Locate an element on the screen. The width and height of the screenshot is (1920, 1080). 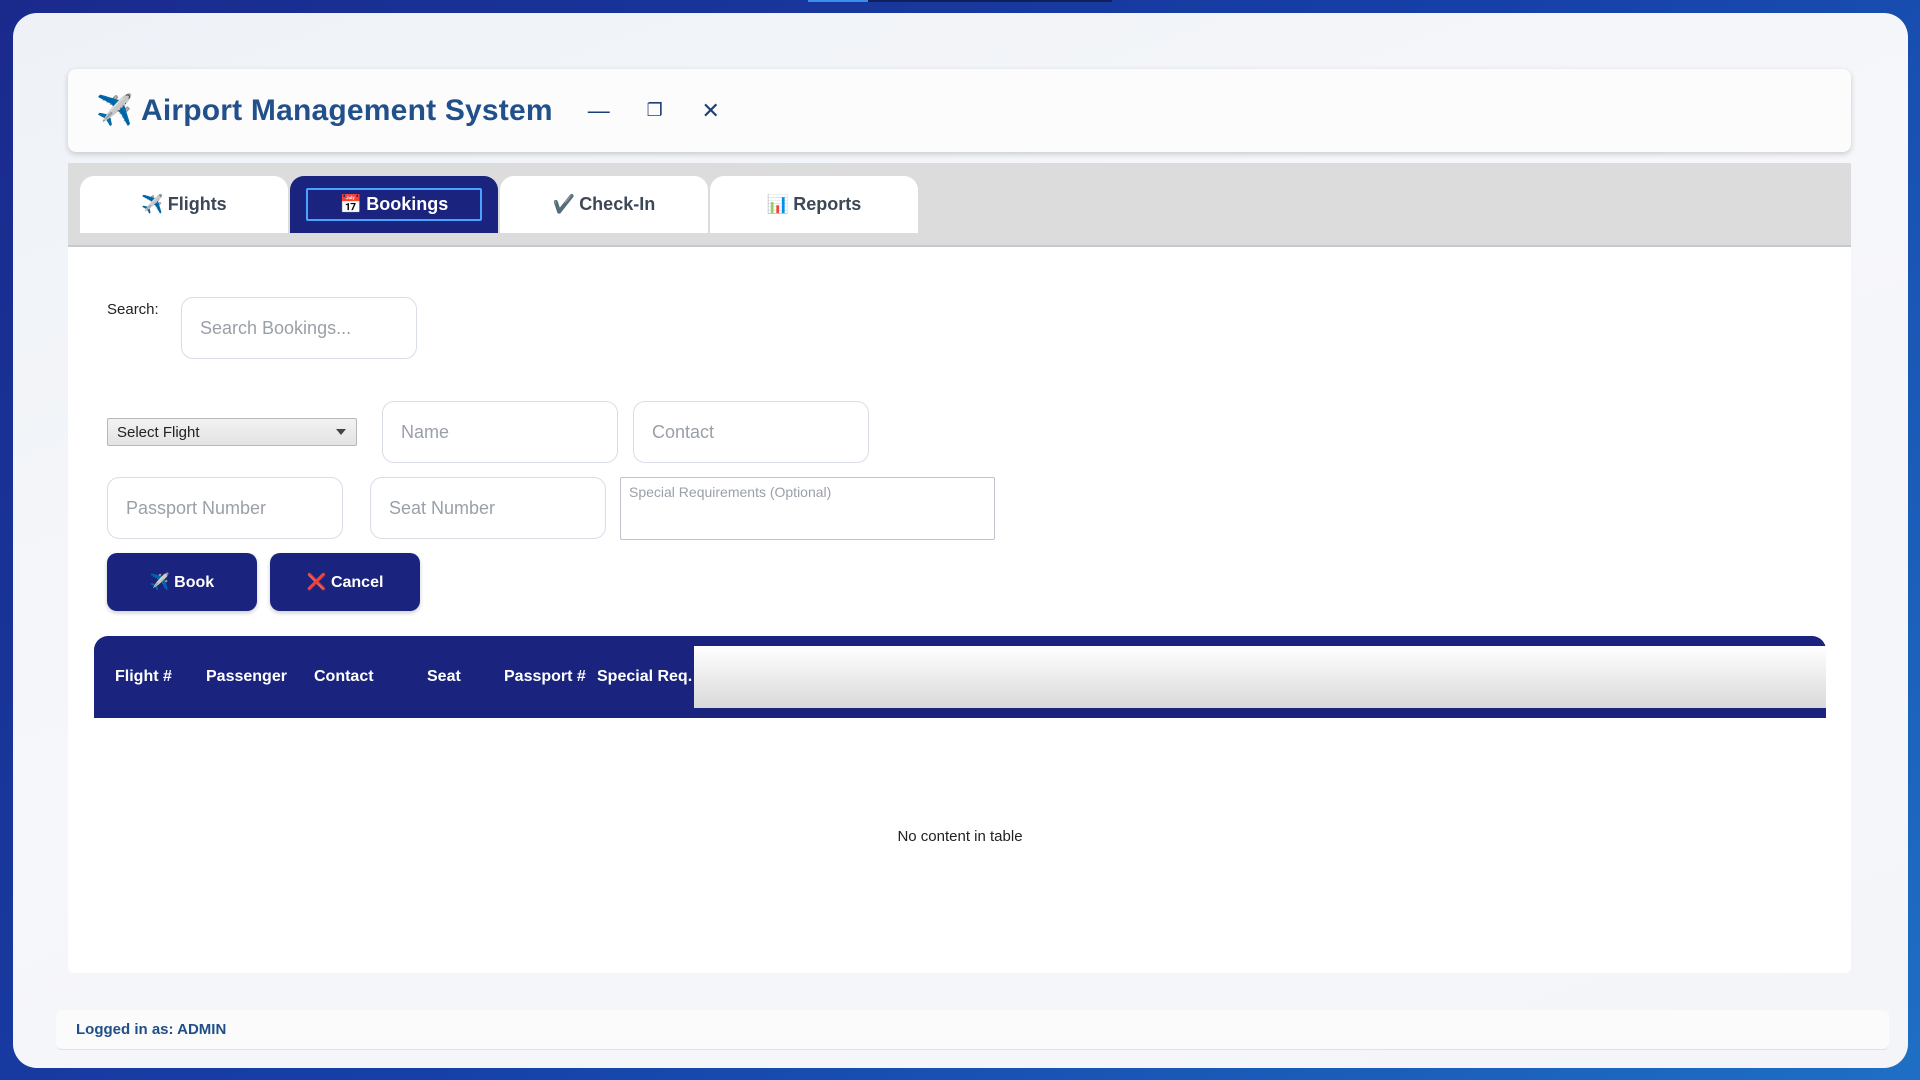
window-controls: — ❐ ✕ is located at coordinates (655, 111).